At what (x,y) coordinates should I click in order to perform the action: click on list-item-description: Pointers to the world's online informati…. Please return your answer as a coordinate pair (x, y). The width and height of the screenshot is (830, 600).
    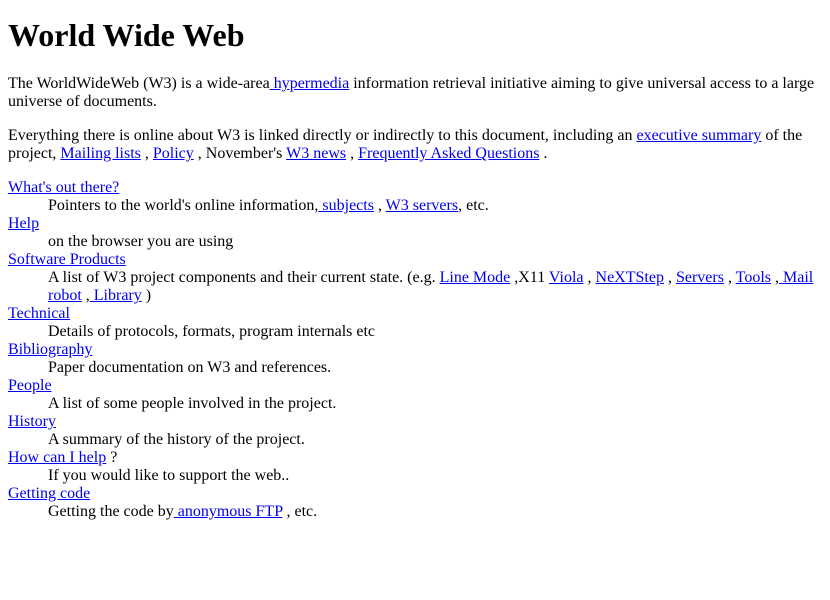
    Looking at the image, I should click on (435, 206).